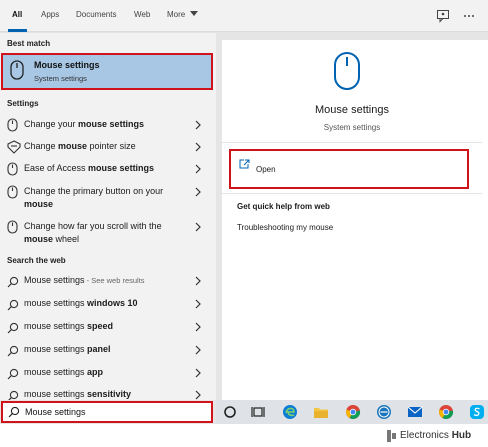 The width and height of the screenshot is (488, 447). What do you see at coordinates (64, 372) in the screenshot?
I see `web-result-label: mouse settings app` at bounding box center [64, 372].